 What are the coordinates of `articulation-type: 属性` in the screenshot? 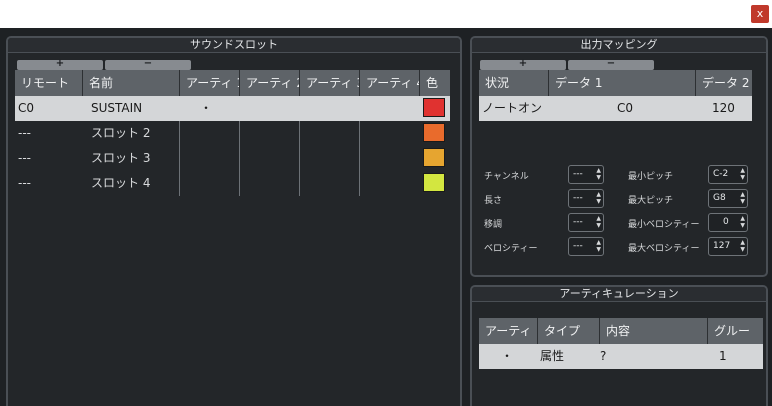 It's located at (552, 356).